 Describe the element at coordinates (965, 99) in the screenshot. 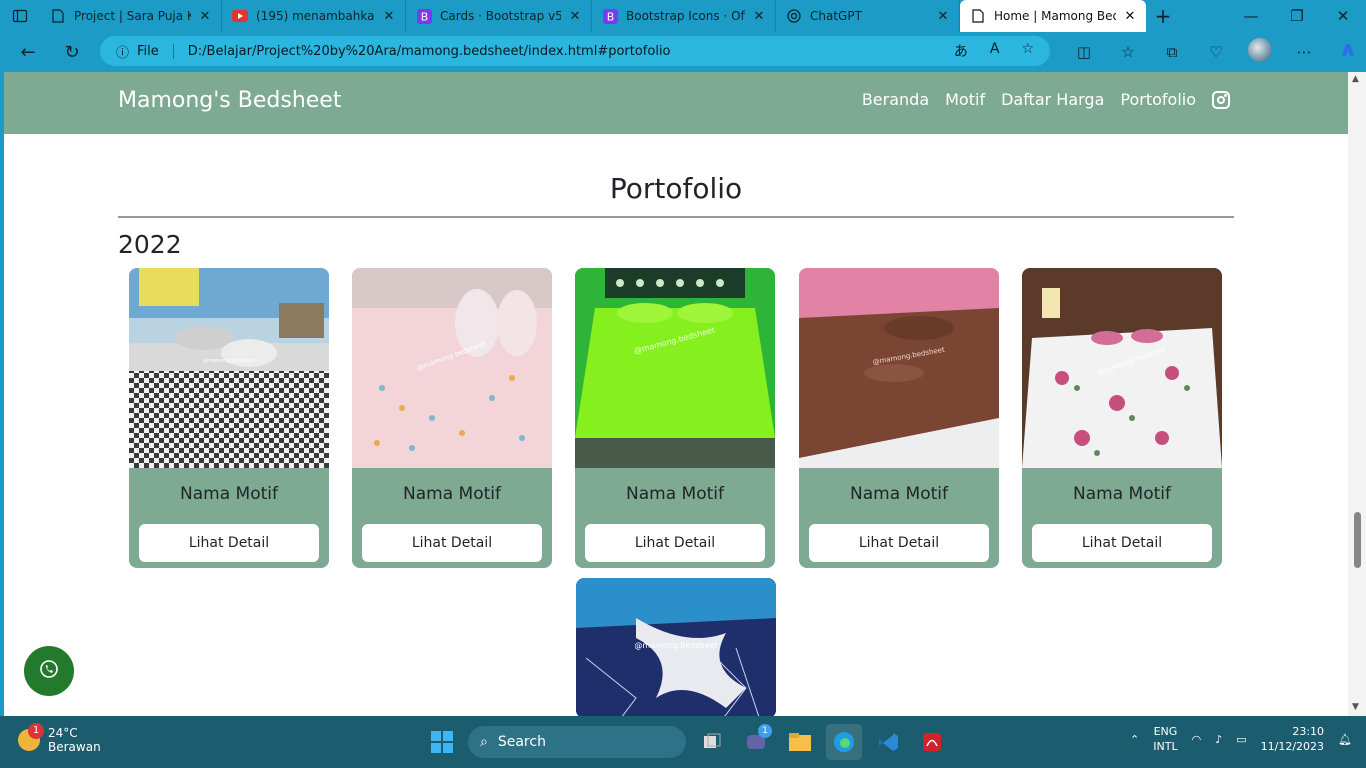

I see `nav-link-motif: Motif` at that location.